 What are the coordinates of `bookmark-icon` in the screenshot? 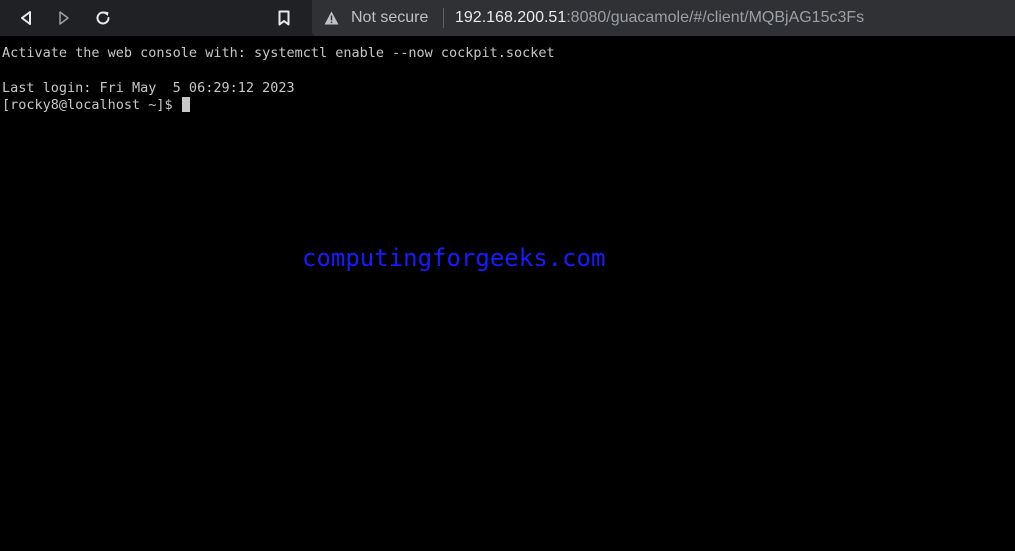 It's located at (284, 18).